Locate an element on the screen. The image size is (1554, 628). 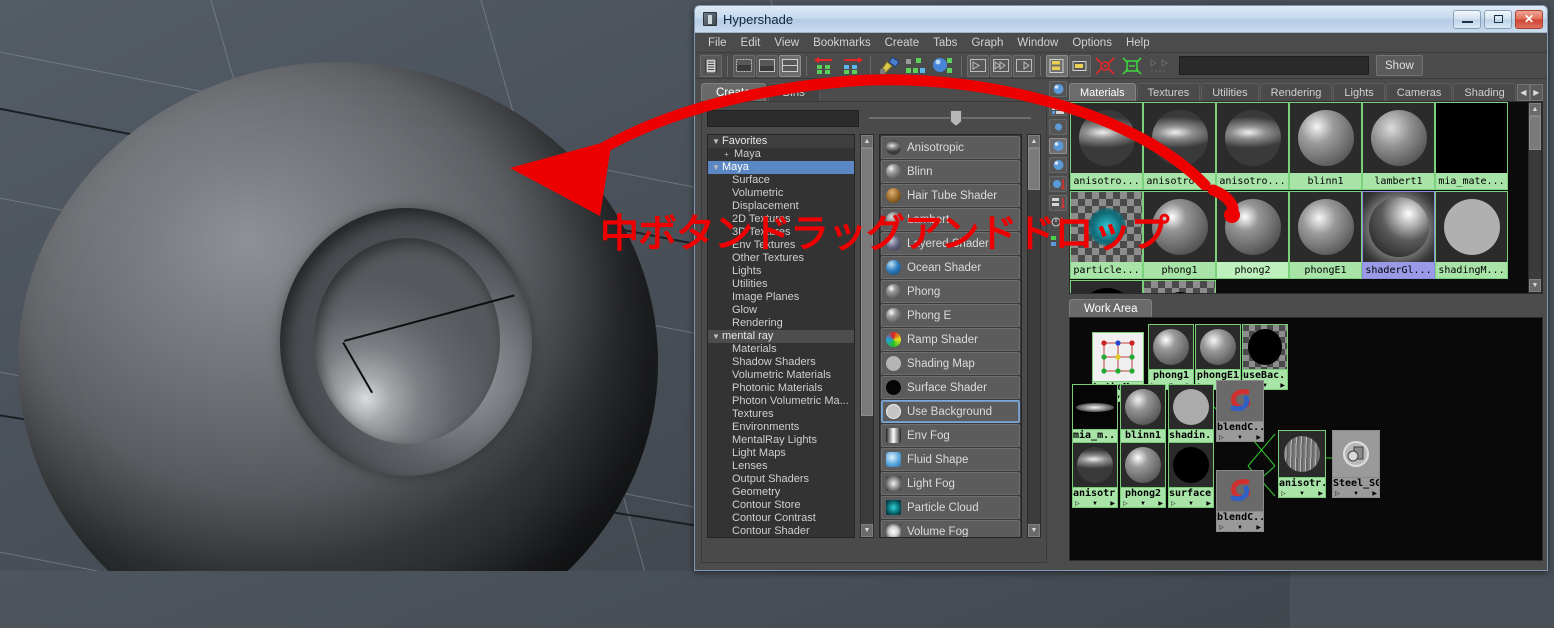
tree-item-surface: Surface is located at coordinates (781, 180).